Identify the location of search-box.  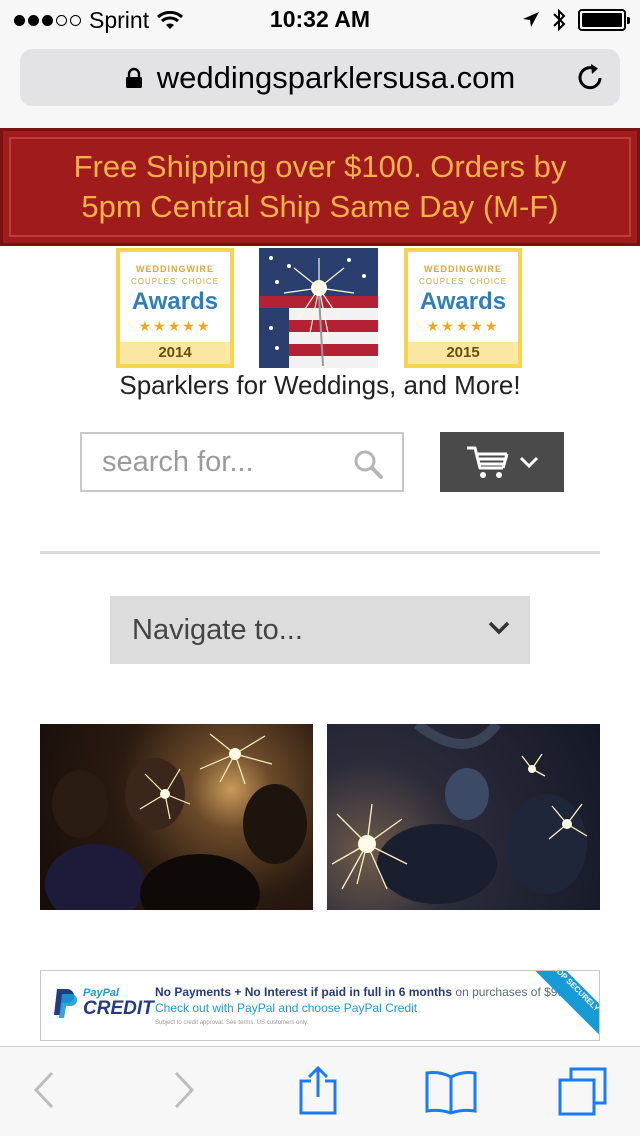
(242, 462).